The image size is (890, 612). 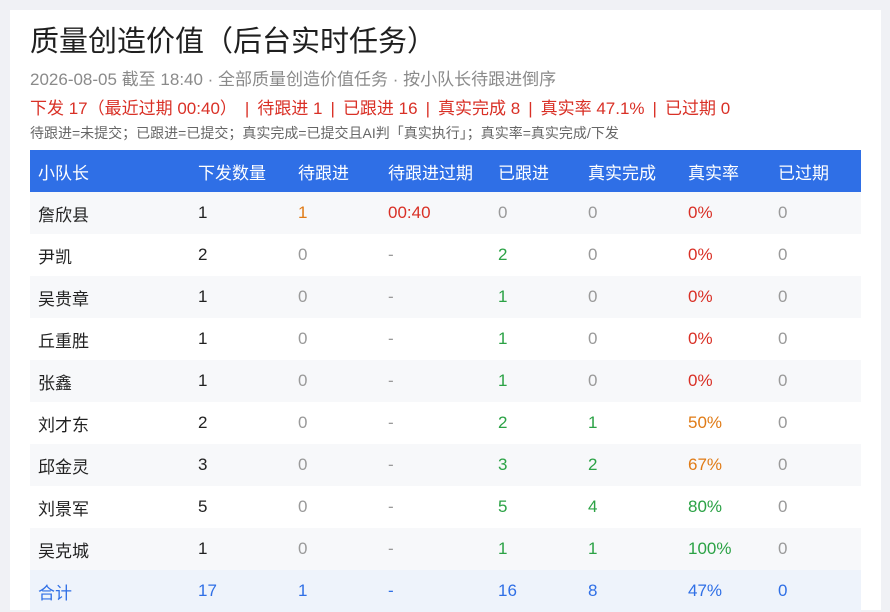 I want to click on cell-pending: 1, so click(x=335, y=213).